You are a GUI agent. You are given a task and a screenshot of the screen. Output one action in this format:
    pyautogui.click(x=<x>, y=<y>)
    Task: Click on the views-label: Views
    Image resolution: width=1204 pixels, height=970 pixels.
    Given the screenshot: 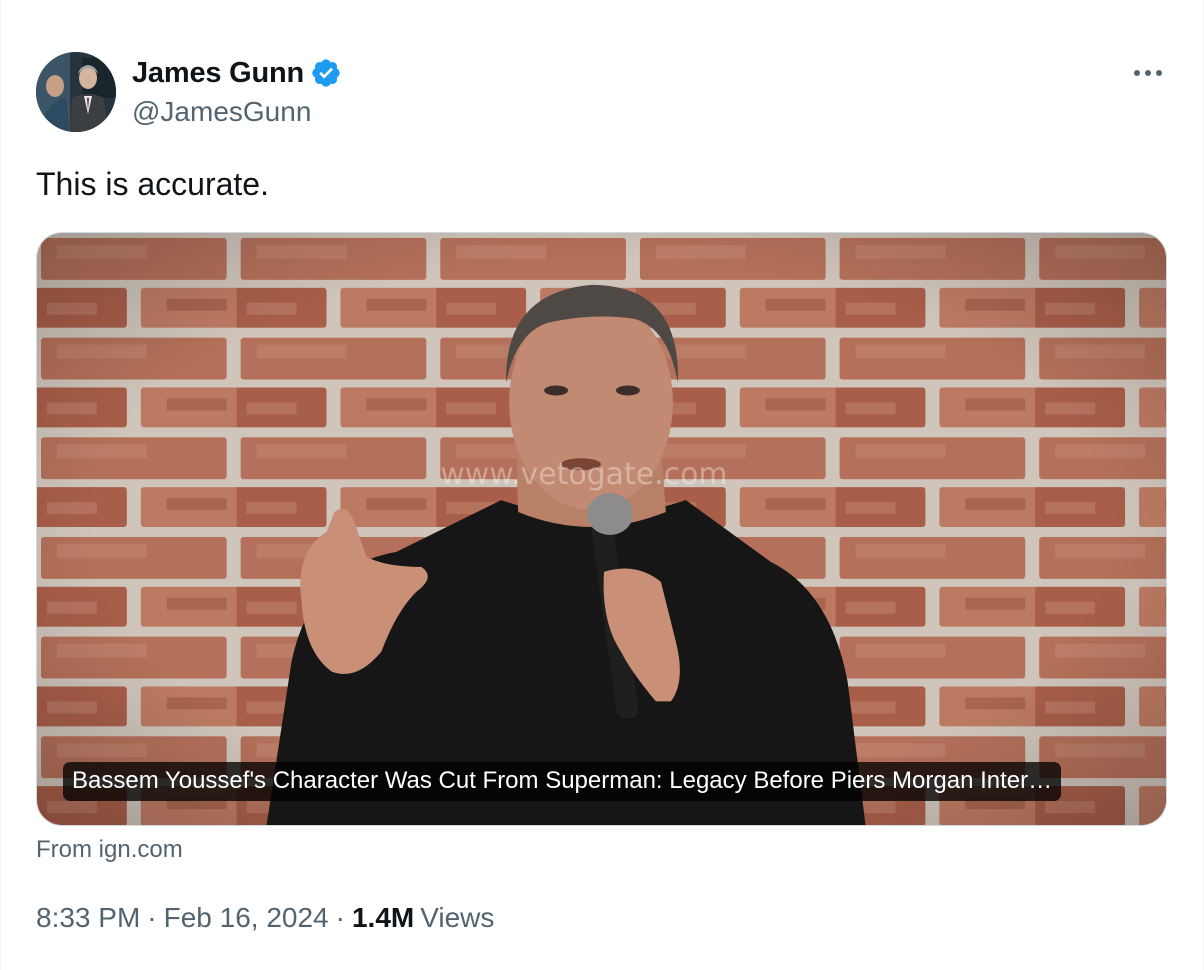 What is the action you would take?
    pyautogui.click(x=457, y=917)
    